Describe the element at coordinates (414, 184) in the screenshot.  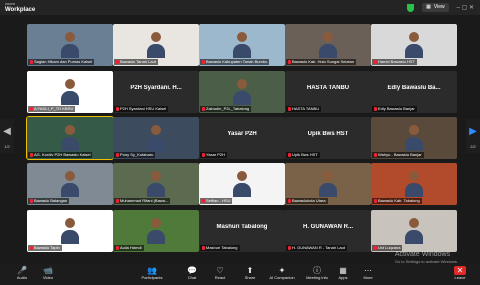
I see `participant-tile: Bawaslu Kab. Tabalong` at that location.